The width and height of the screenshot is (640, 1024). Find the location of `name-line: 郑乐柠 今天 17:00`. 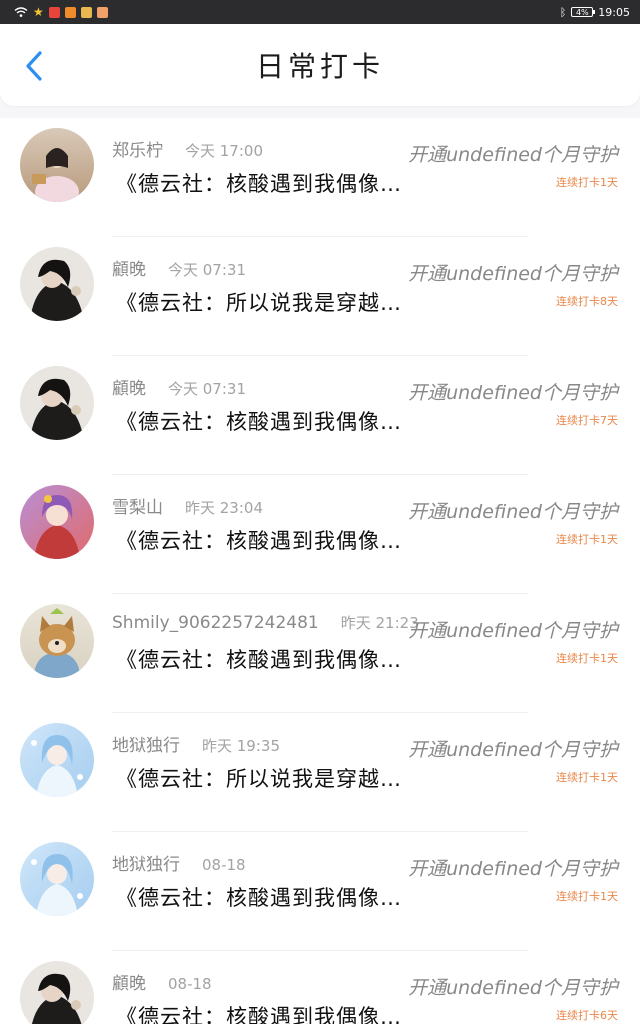

name-line: 郑乐柠 今天 17:00 is located at coordinates (187, 148).